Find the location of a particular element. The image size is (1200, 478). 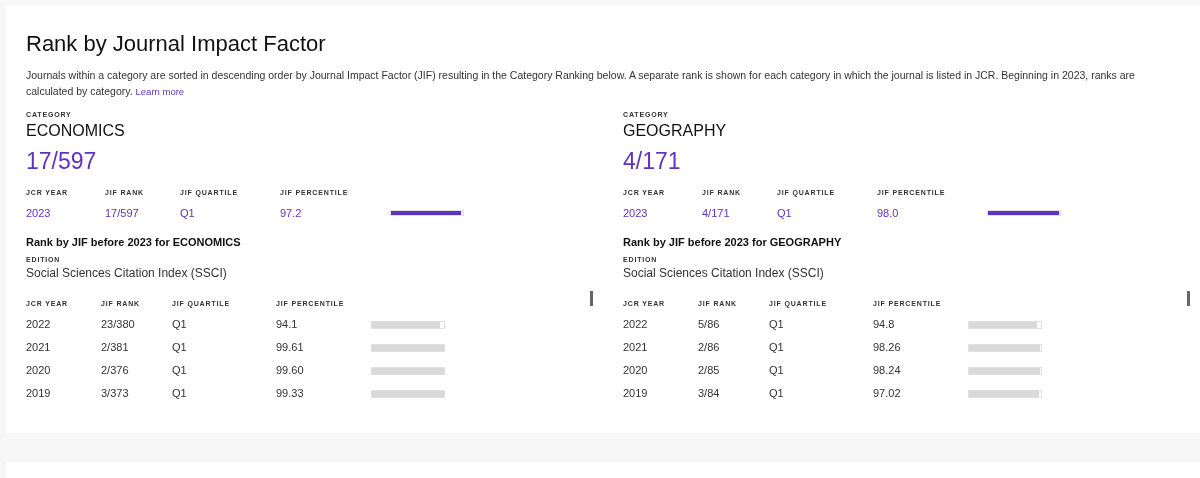

category-rank: 4/171 is located at coordinates (652, 161).